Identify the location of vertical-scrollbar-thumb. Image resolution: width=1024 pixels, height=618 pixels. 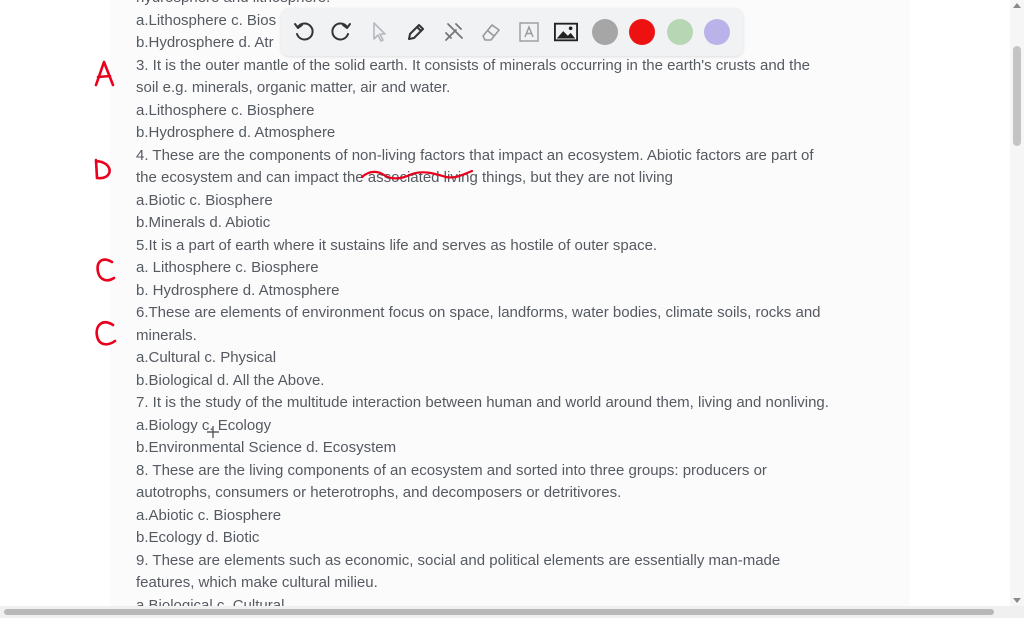
(1017, 96).